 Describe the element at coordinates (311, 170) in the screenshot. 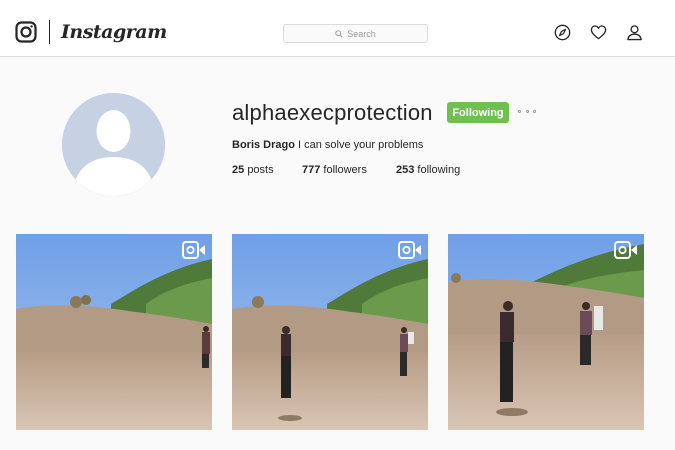

I see `followers-count: 777` at that location.